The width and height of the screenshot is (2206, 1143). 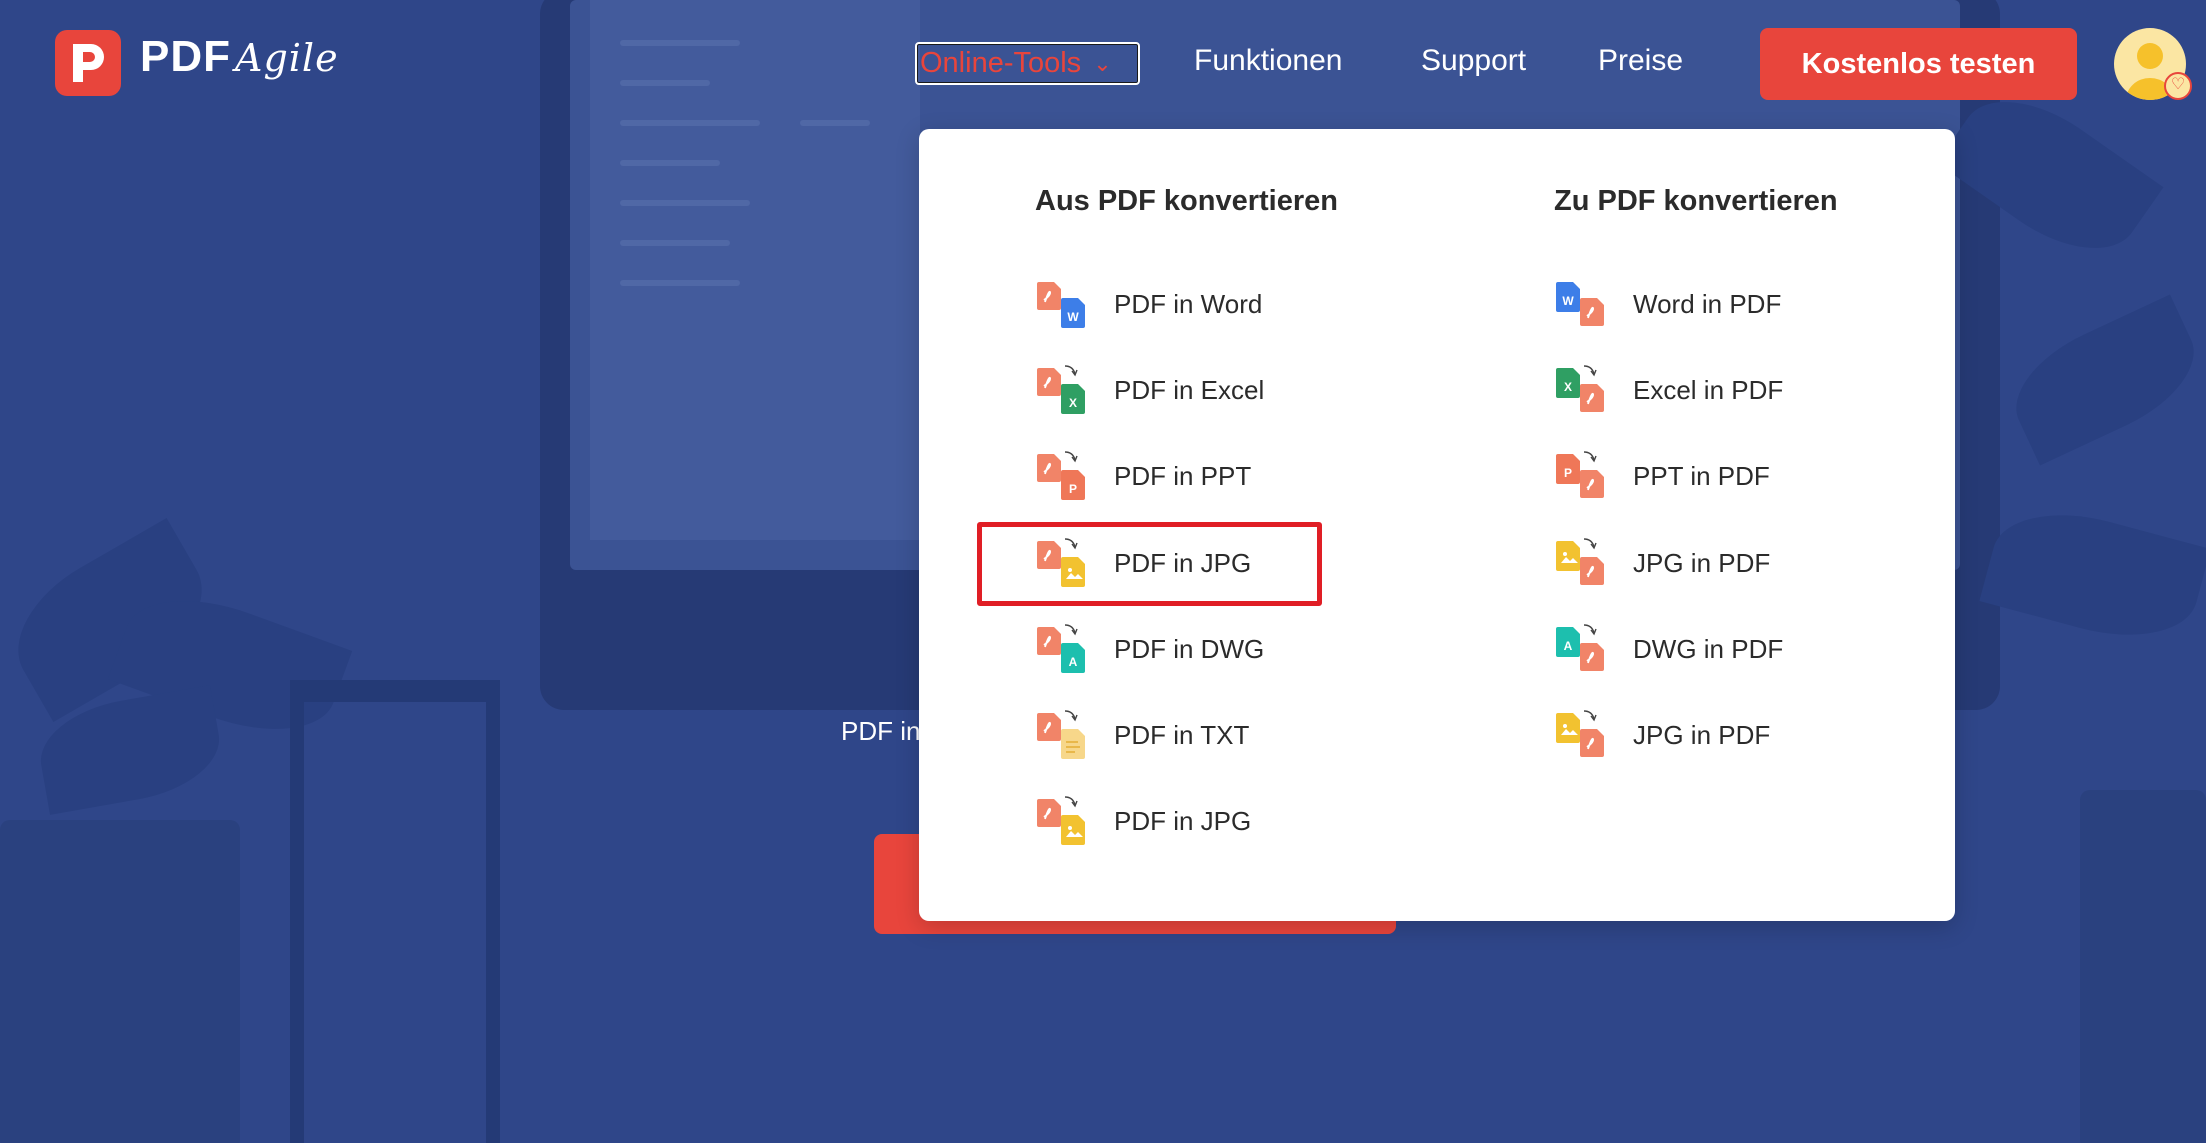 I want to click on word-to-pdf-icon: W, so click(x=1582, y=304).